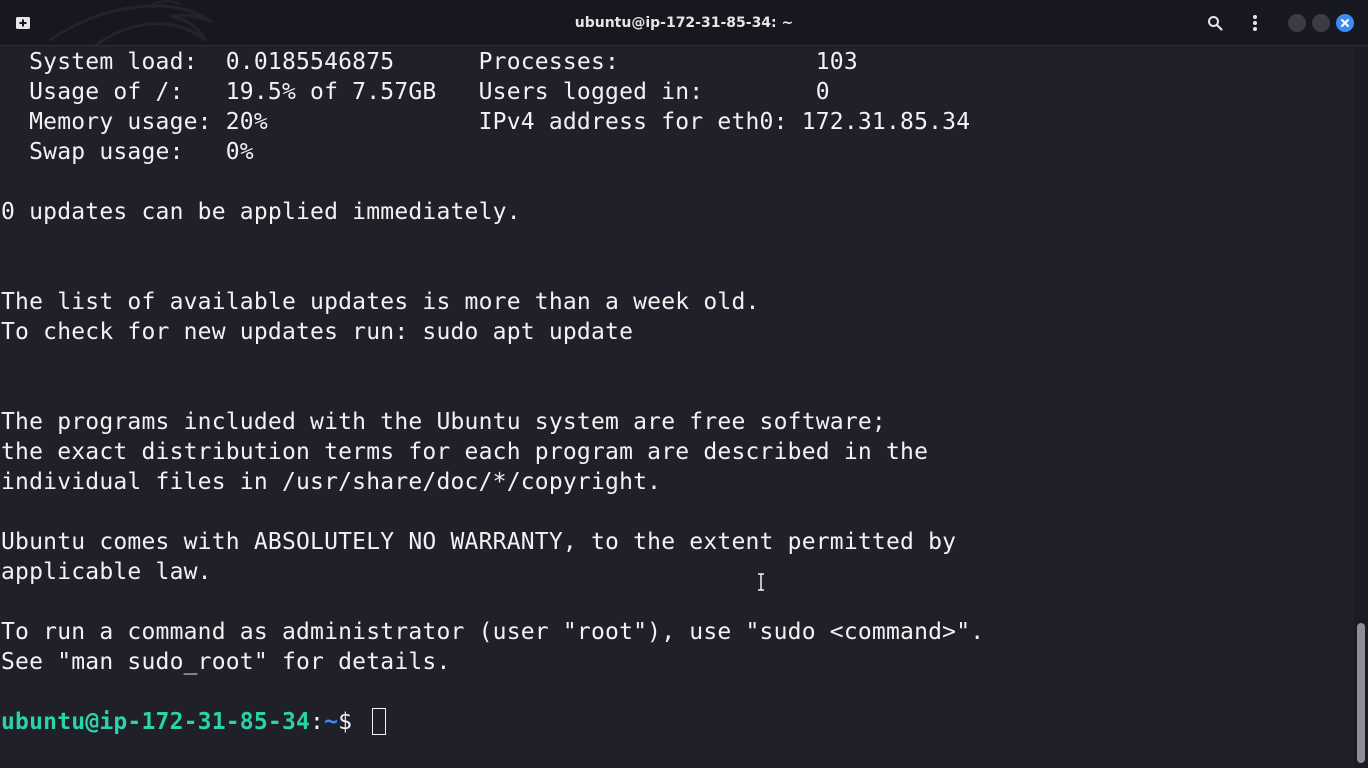 This screenshot has height=768, width=1368. I want to click on search-icon, so click(1215, 23).